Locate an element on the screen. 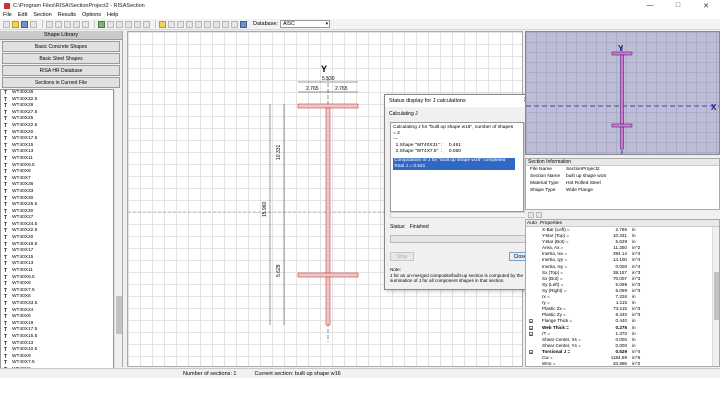 This screenshot has width=720, height=404. shape-list-item: WT40X22.5 is located at coordinates (57, 126).